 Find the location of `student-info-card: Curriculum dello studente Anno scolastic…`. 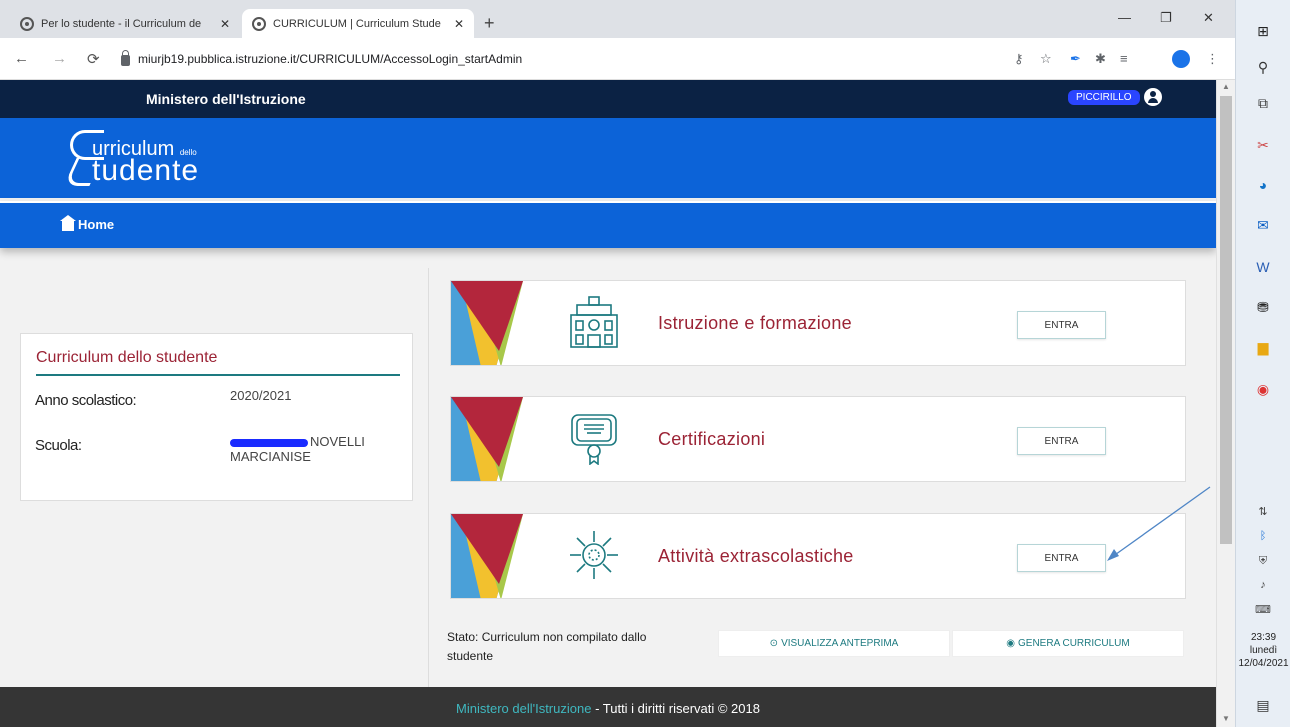

student-info-card: Curriculum dello studente Anno scolastic… is located at coordinates (216, 417).